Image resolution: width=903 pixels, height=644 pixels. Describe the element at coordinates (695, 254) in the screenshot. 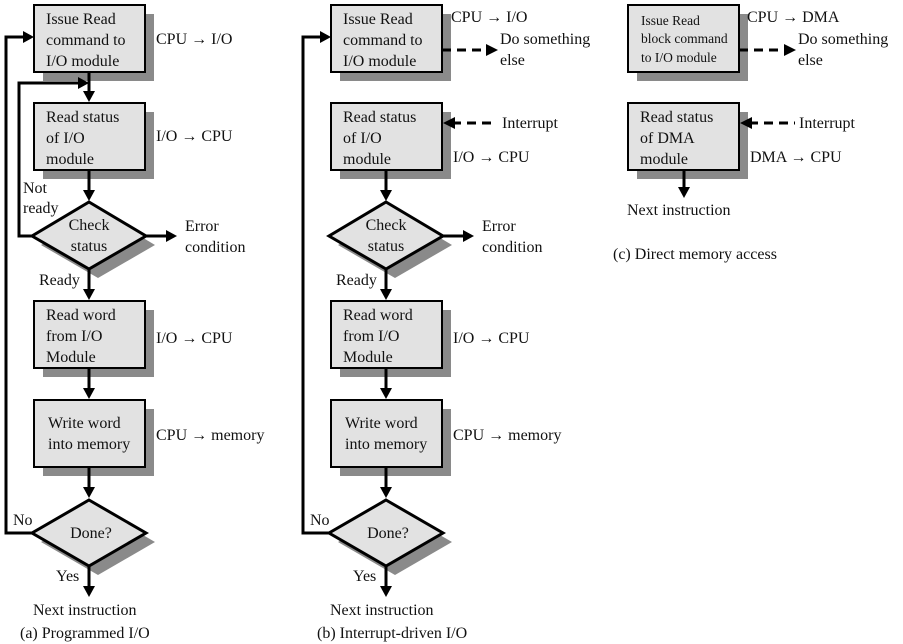

I see `panel-caption: (c) Direct memory access` at that location.